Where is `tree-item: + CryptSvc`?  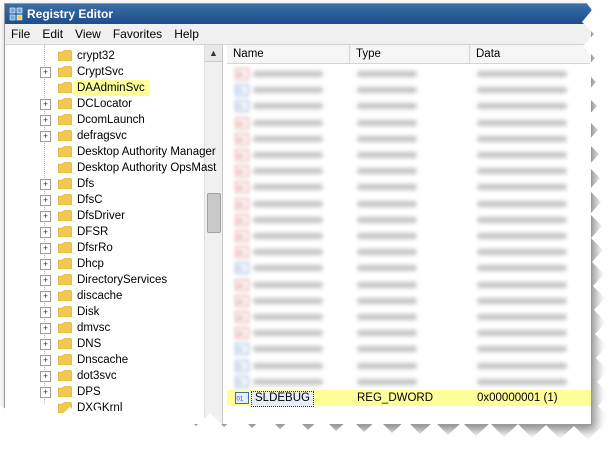 tree-item: + CryptSvc is located at coordinates (104, 72).